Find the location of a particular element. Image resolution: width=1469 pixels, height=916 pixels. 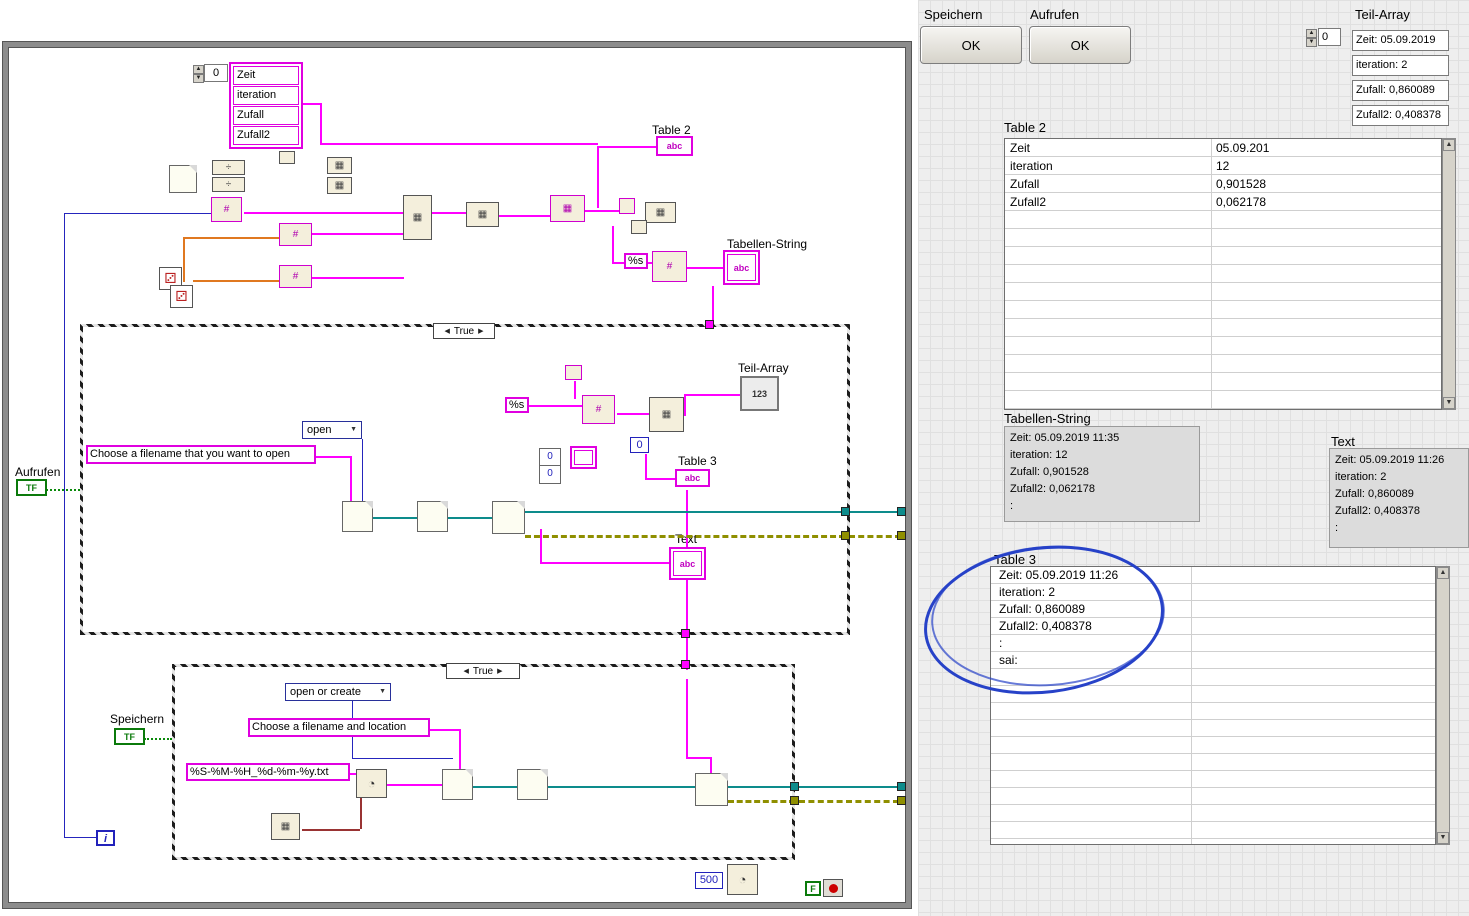

filename-prompt-constant: Choose a filename that you want to open is located at coordinates (201, 454).